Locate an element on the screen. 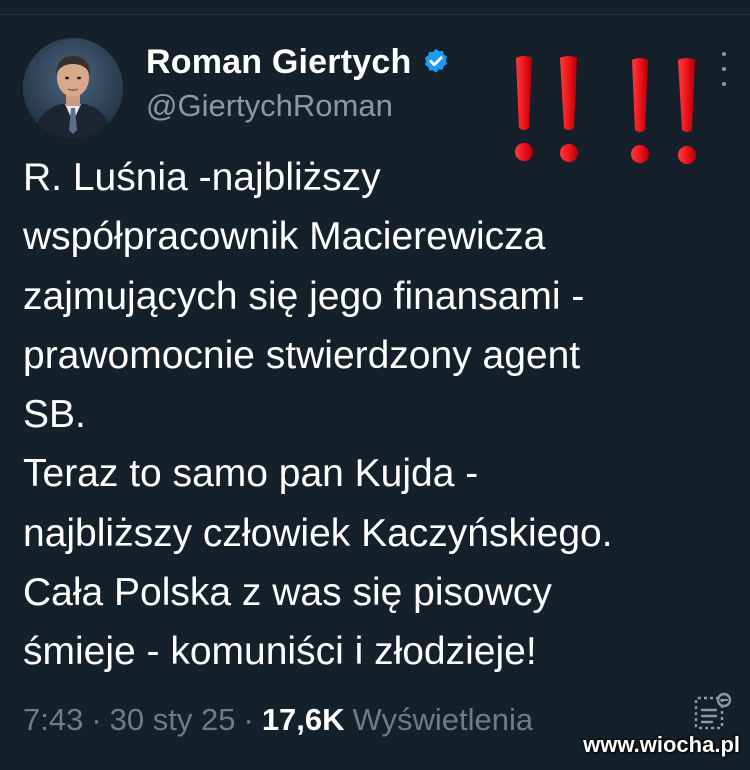 Image resolution: width=750 pixels, height=770 pixels. tweet-text-line: Cała Polska z was się pisowcy is located at coordinates (287, 593).